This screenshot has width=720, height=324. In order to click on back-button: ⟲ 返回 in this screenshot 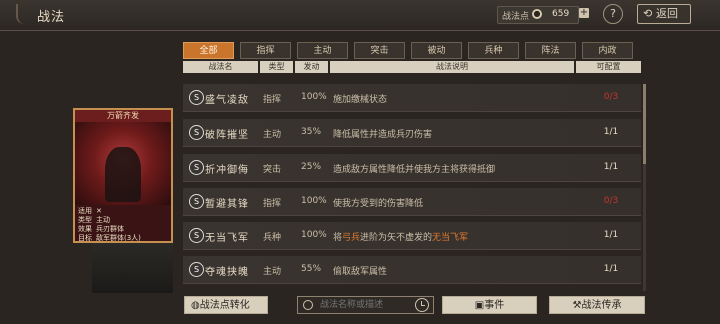, I will do `click(664, 14)`.